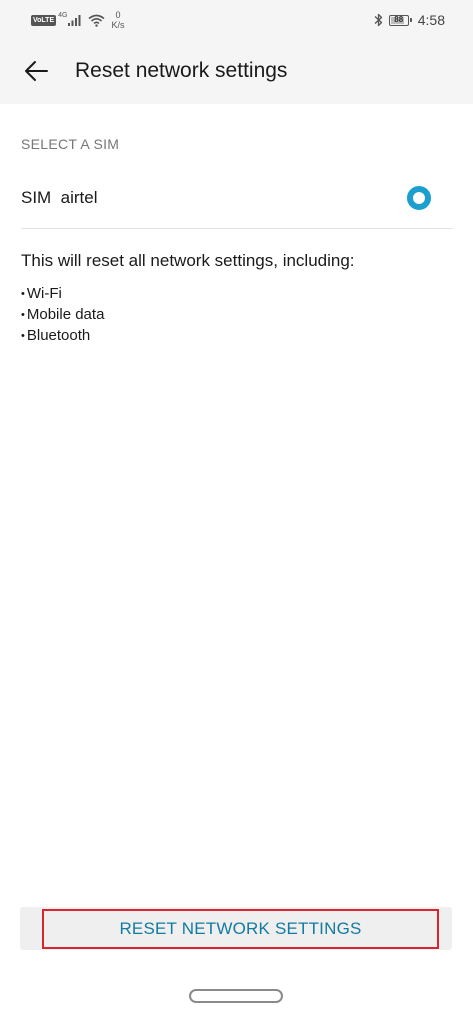 This screenshot has width=473, height=1024. I want to click on list-item-bluetooth: Bluetooth, so click(62, 336).